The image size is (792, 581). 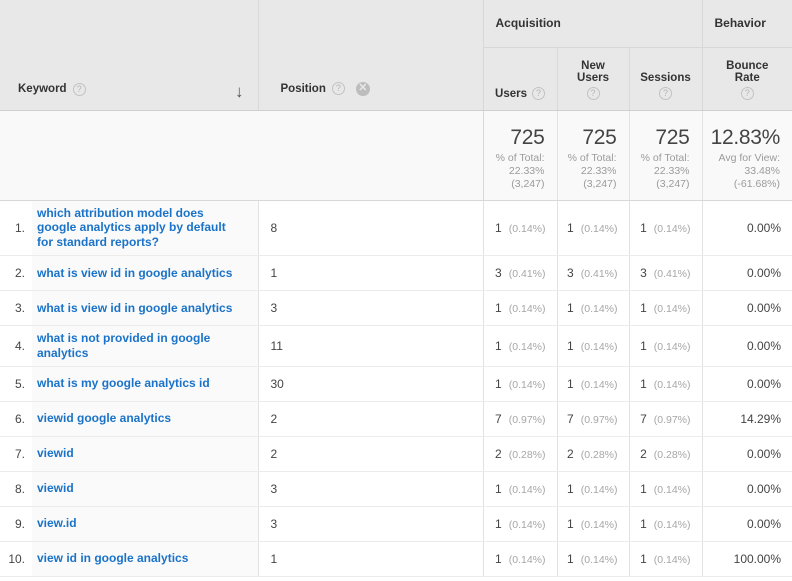 I want to click on position-group-spacer, so click(x=371, y=23).